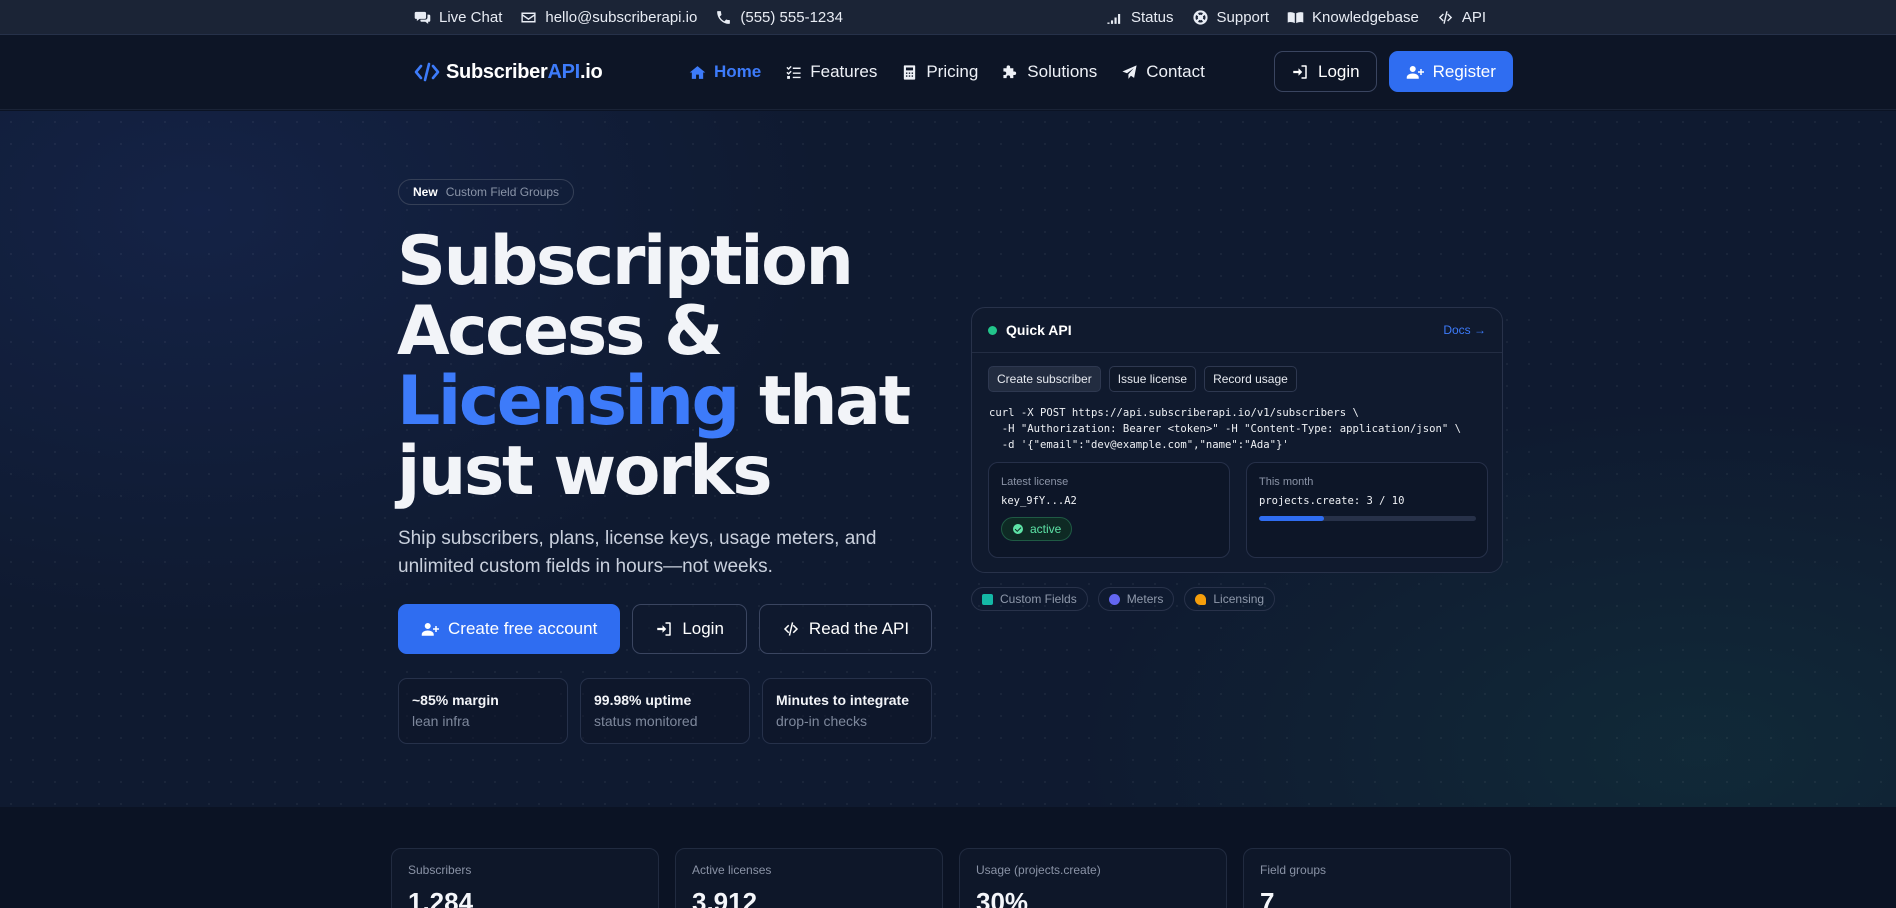 Image resolution: width=1896 pixels, height=908 pixels. What do you see at coordinates (1200, 17) in the screenshot?
I see `life-ring-icon` at bounding box center [1200, 17].